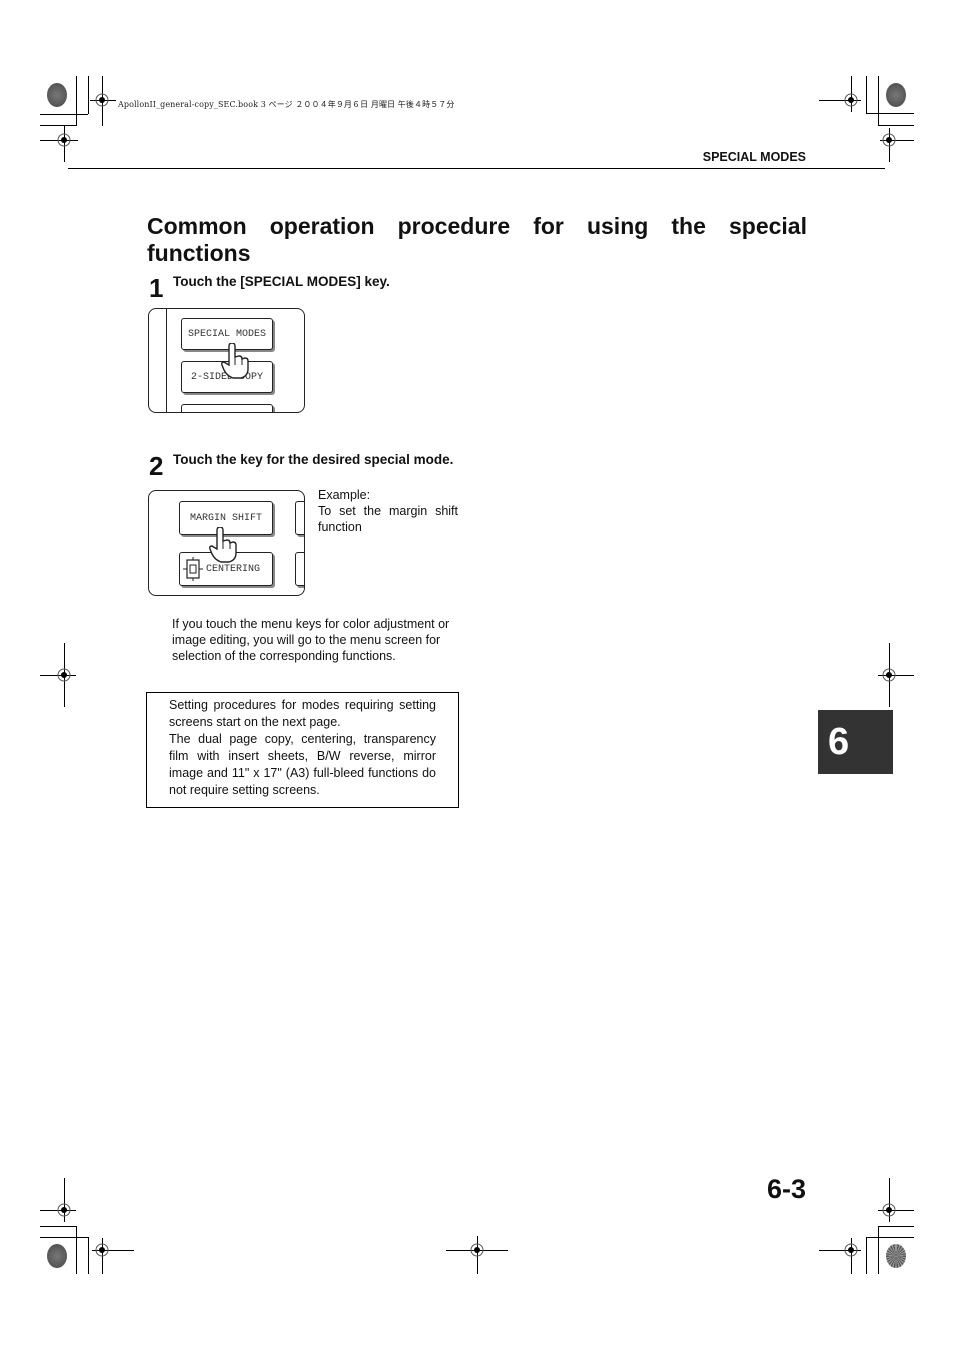  Describe the element at coordinates (156, 466) in the screenshot. I see `step-2-number: 2` at that location.